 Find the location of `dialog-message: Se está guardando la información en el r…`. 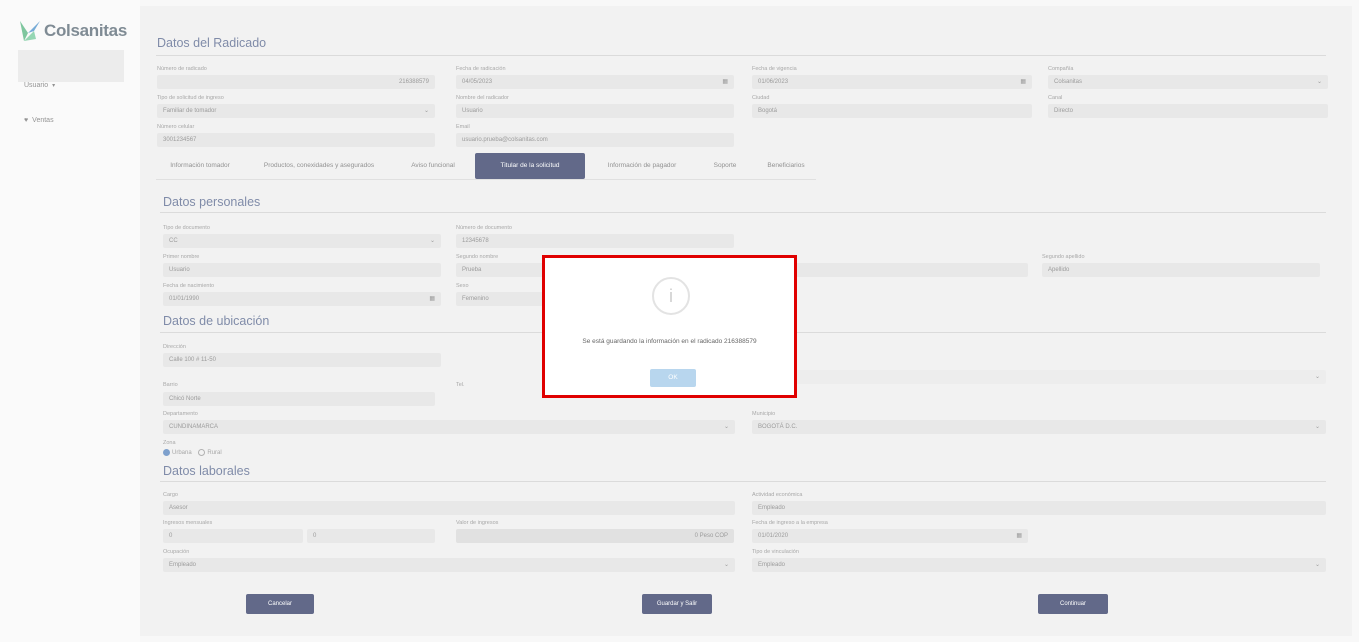

dialog-message: Se está guardando la información en el r… is located at coordinates (669, 341).